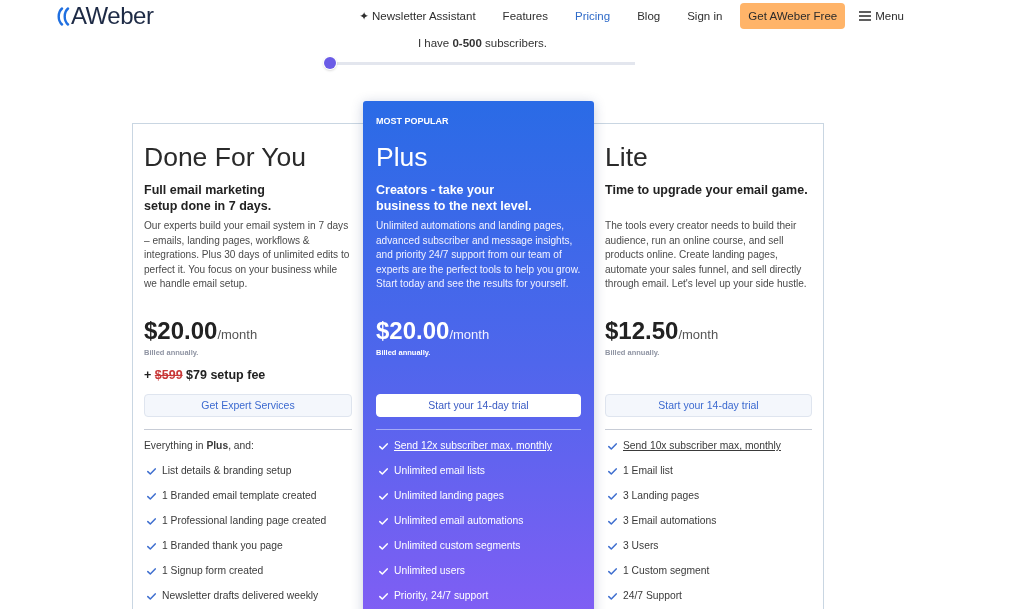 This screenshot has width=1024, height=609. What do you see at coordinates (707, 190) in the screenshot?
I see `plan-tagline: Time to upgrade your email game.` at bounding box center [707, 190].